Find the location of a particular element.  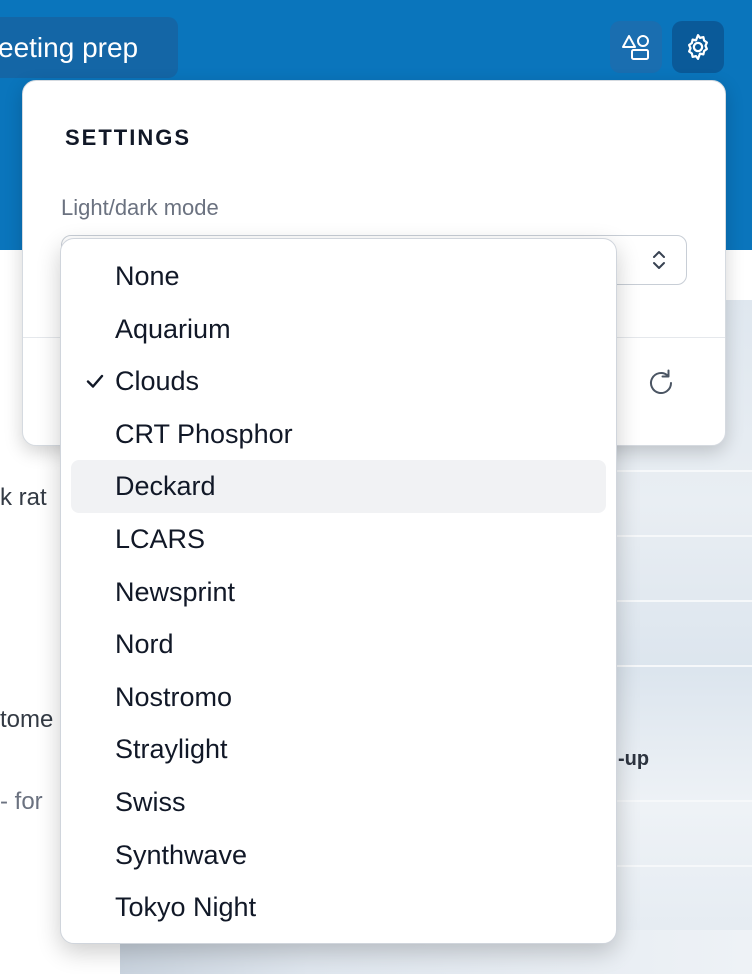

page-title: eeting prep is located at coordinates (89, 47).